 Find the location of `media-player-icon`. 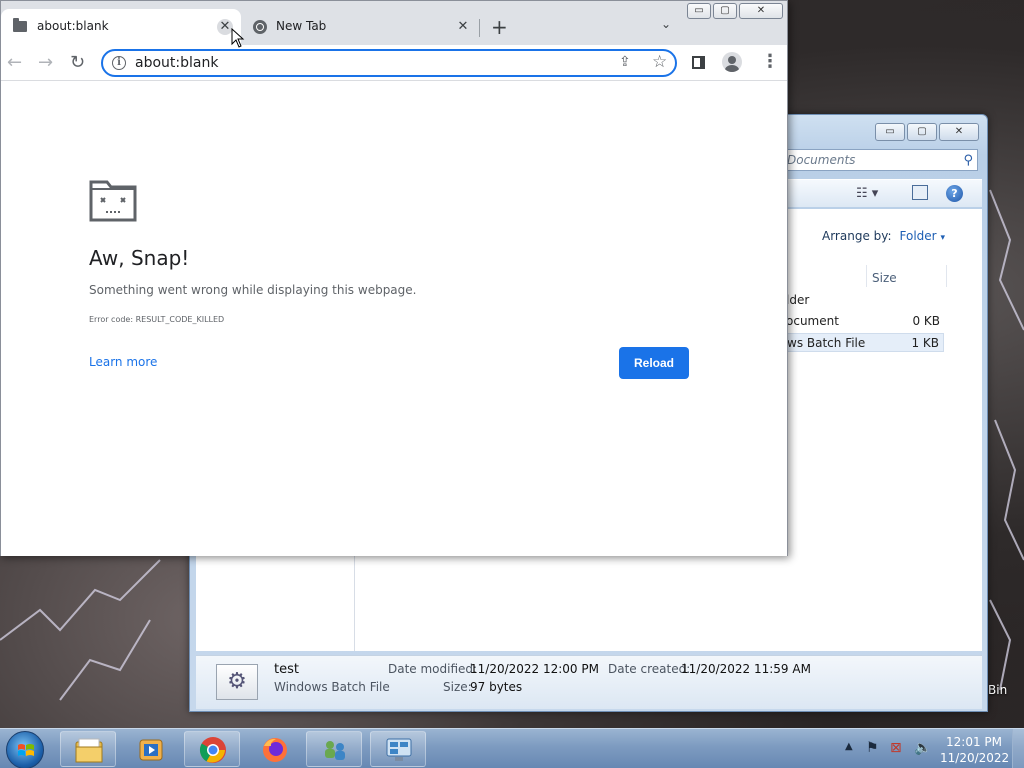

media-player-icon is located at coordinates (151, 750).